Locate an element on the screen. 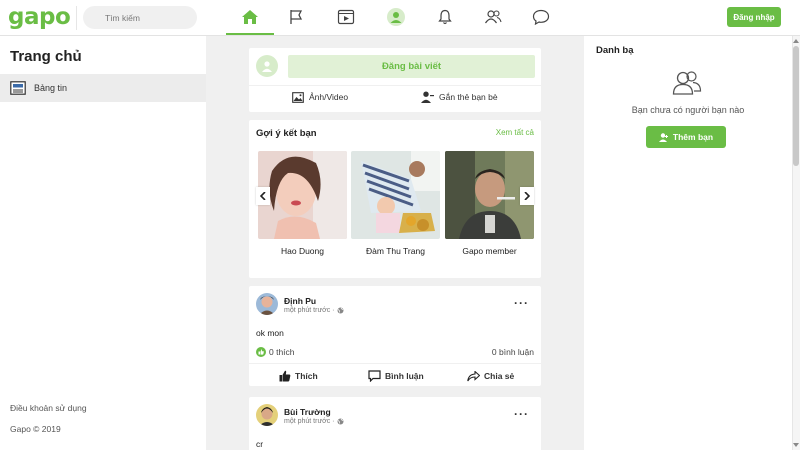 This screenshot has width=800, height=450. logo-divider is located at coordinates (76, 18).